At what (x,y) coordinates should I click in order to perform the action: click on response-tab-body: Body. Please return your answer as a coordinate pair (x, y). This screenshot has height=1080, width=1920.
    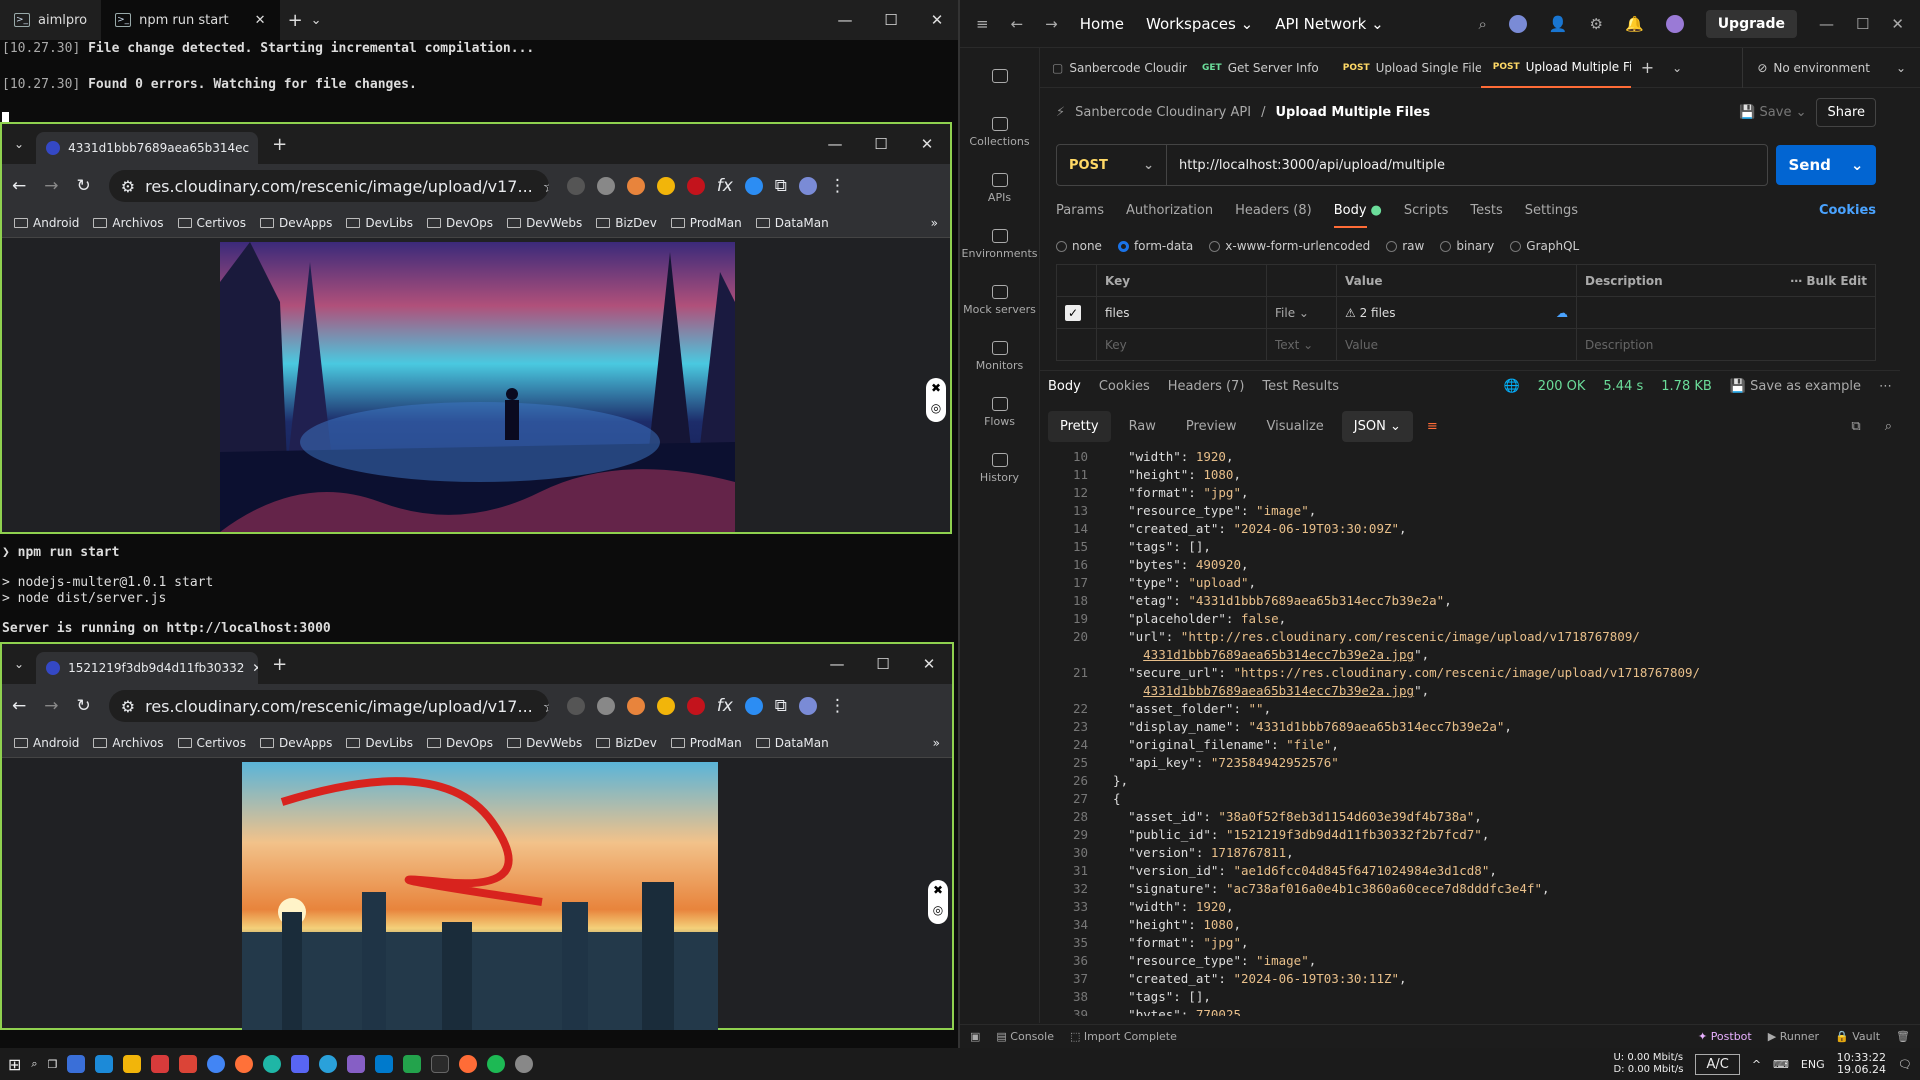
    Looking at the image, I should click on (1064, 386).